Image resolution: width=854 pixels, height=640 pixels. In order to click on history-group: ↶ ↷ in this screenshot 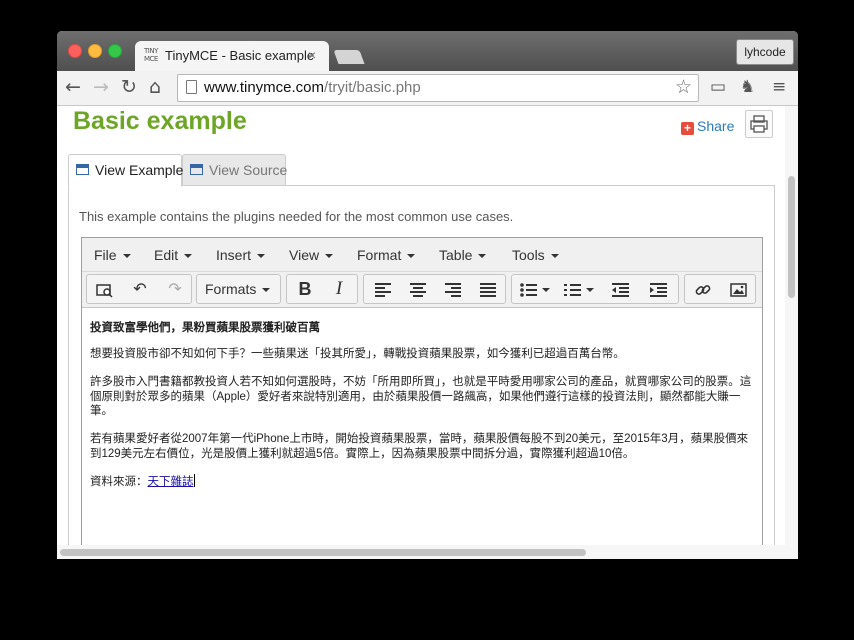, I will do `click(139, 289)`.